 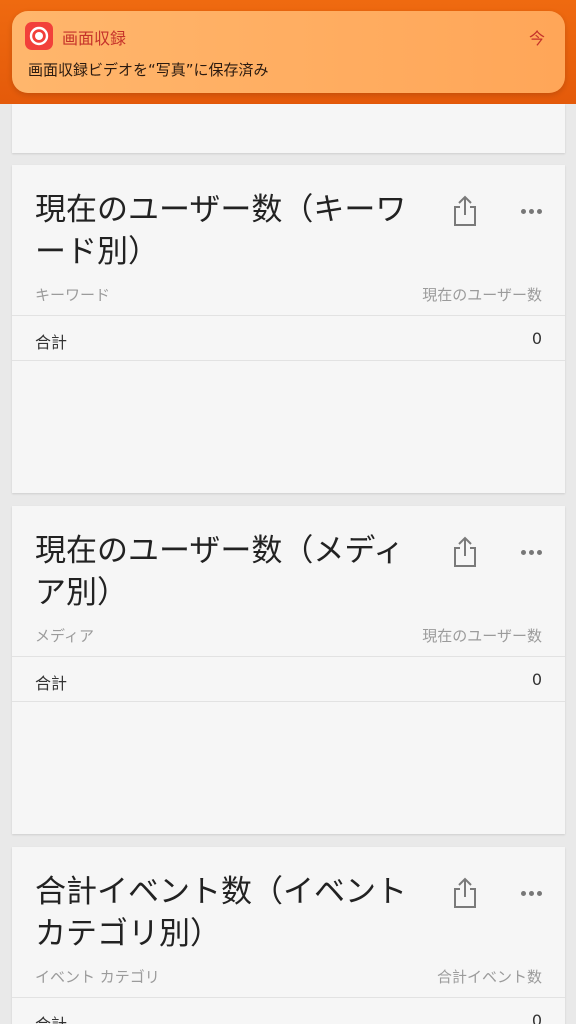 What do you see at coordinates (97, 977) in the screenshot?
I see `dimension-header: イベント カテゴリ` at bounding box center [97, 977].